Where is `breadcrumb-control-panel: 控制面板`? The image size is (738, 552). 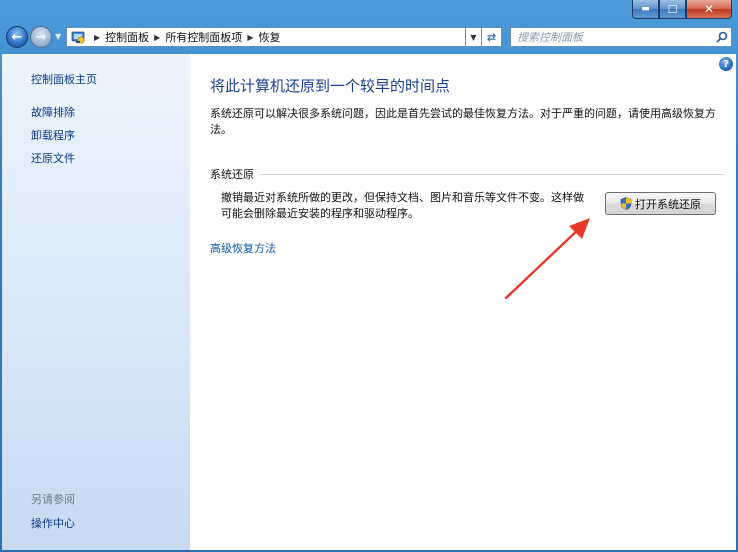
breadcrumb-control-panel: 控制面板 is located at coordinates (127, 37).